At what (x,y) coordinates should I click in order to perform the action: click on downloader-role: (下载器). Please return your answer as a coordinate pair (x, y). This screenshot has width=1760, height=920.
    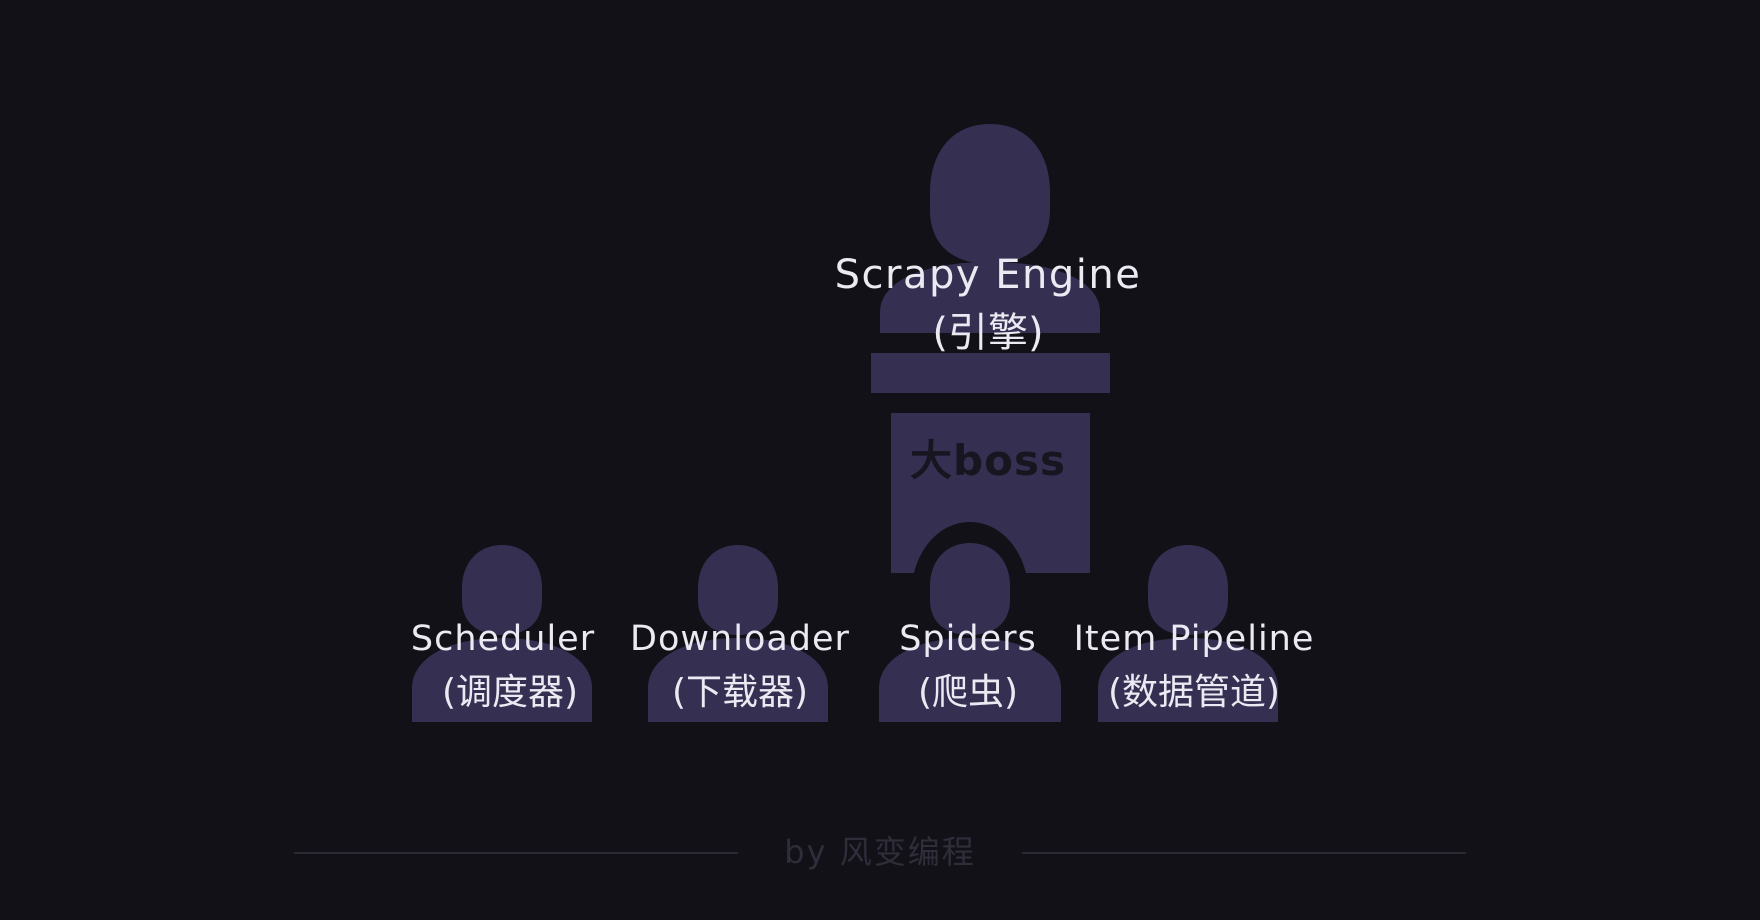
    Looking at the image, I should click on (740, 692).